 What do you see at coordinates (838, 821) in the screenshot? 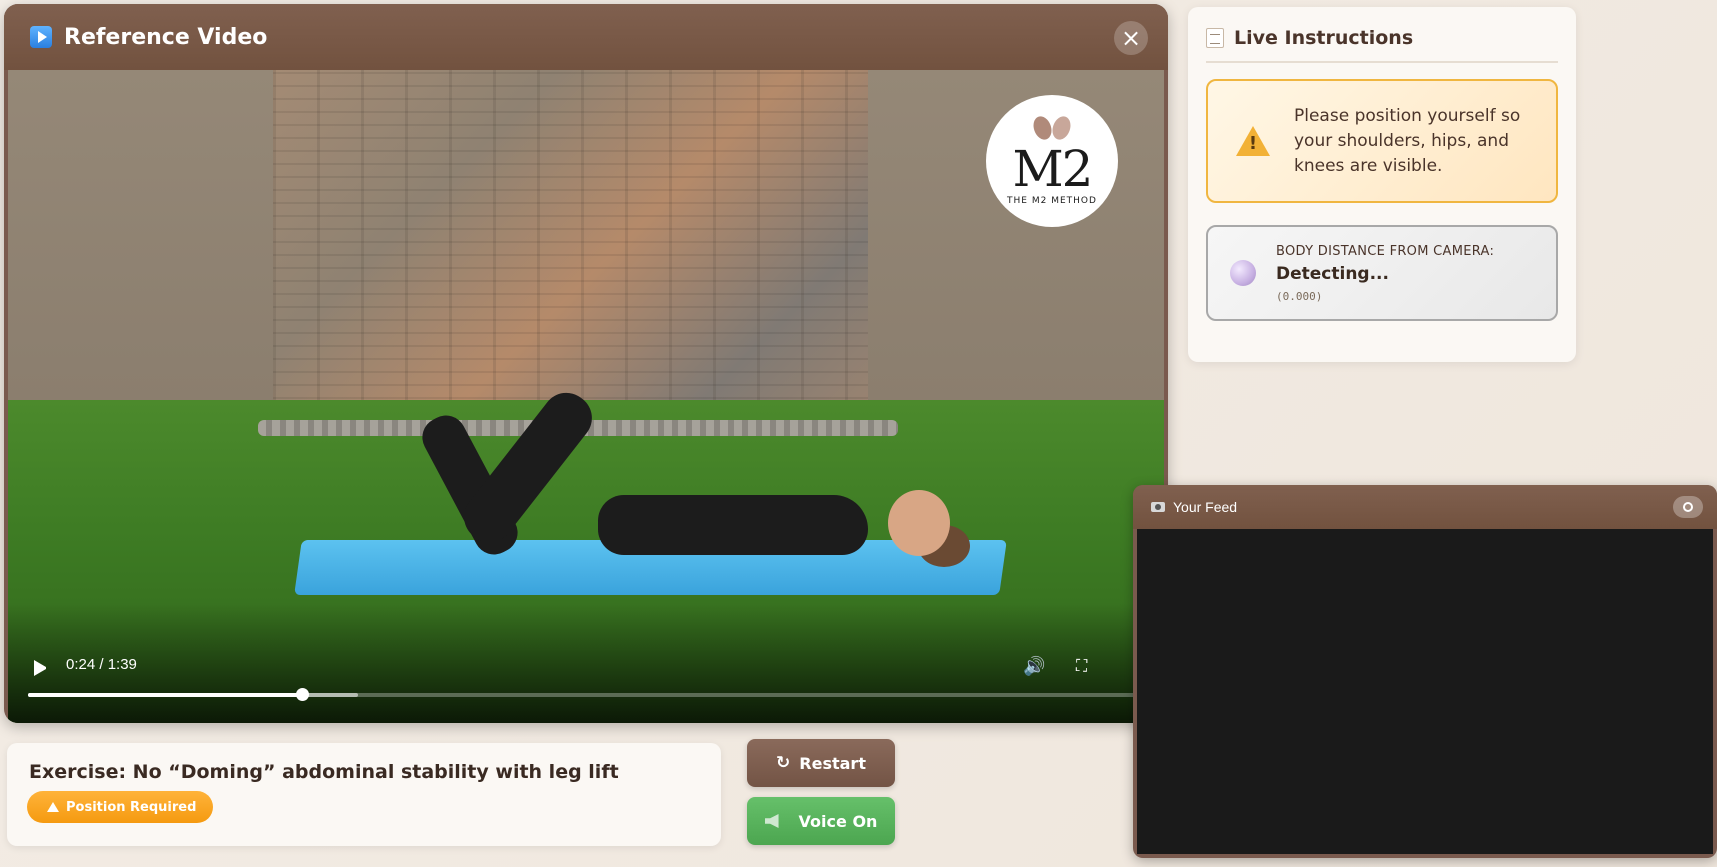
I see `voice-label: Voice On` at bounding box center [838, 821].